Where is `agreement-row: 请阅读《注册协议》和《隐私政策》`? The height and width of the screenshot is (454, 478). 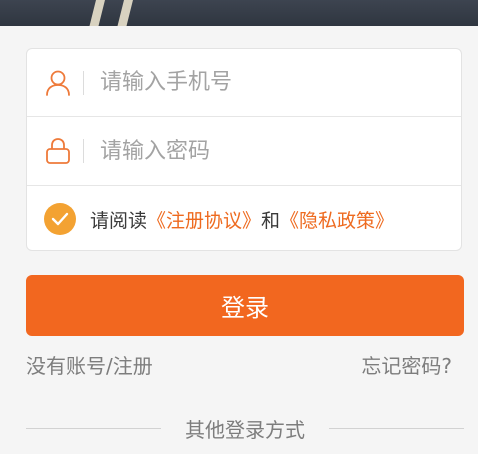 agreement-row: 请阅读《注册协议》和《隐私政策》 is located at coordinates (244, 219).